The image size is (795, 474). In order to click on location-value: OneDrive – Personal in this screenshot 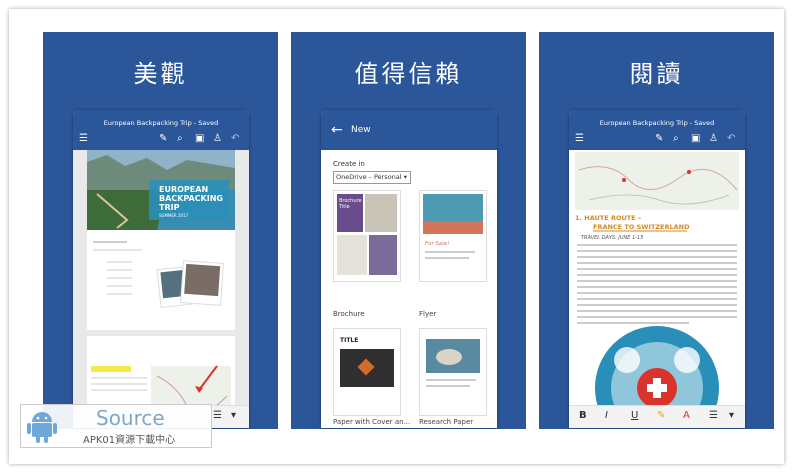, I will do `click(369, 177)`.